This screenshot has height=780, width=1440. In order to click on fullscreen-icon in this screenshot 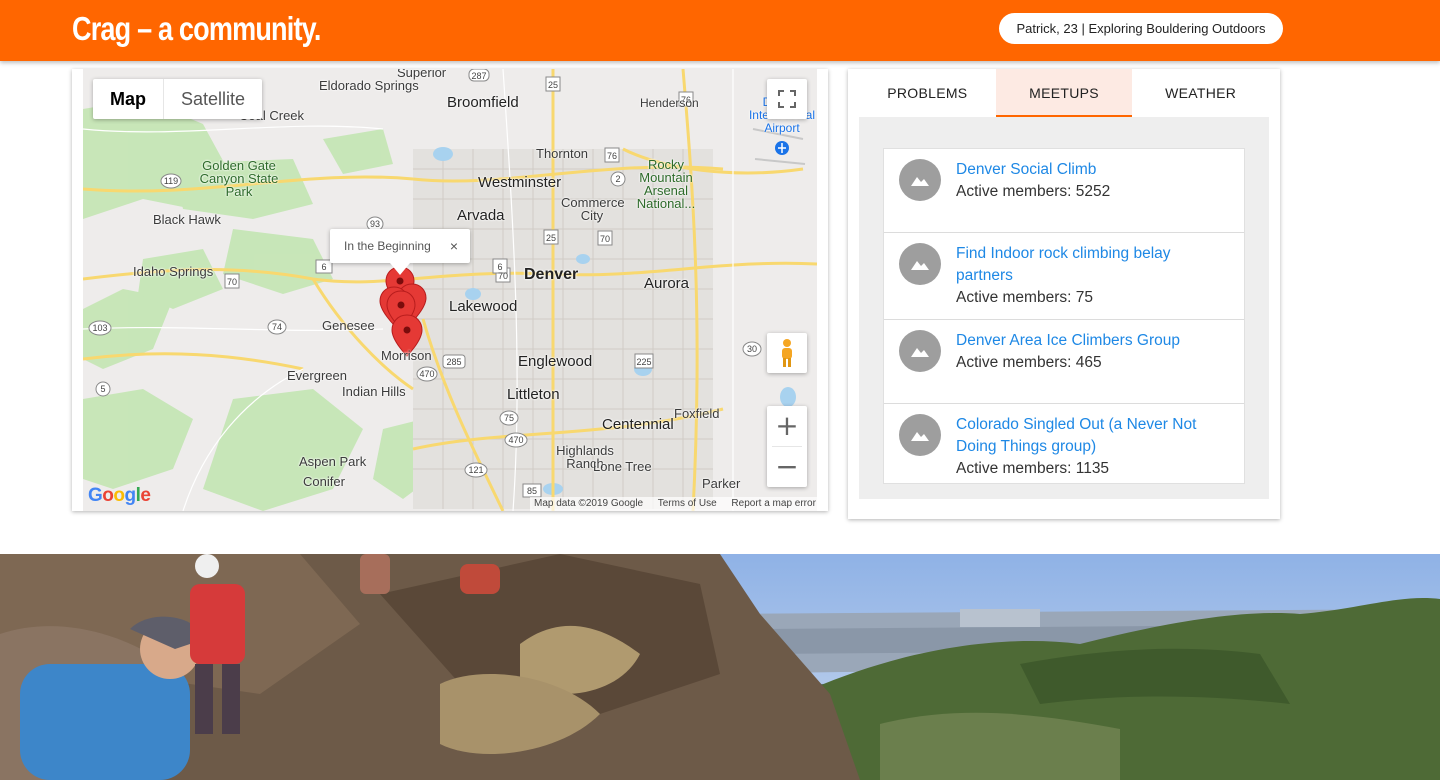, I will do `click(787, 99)`.